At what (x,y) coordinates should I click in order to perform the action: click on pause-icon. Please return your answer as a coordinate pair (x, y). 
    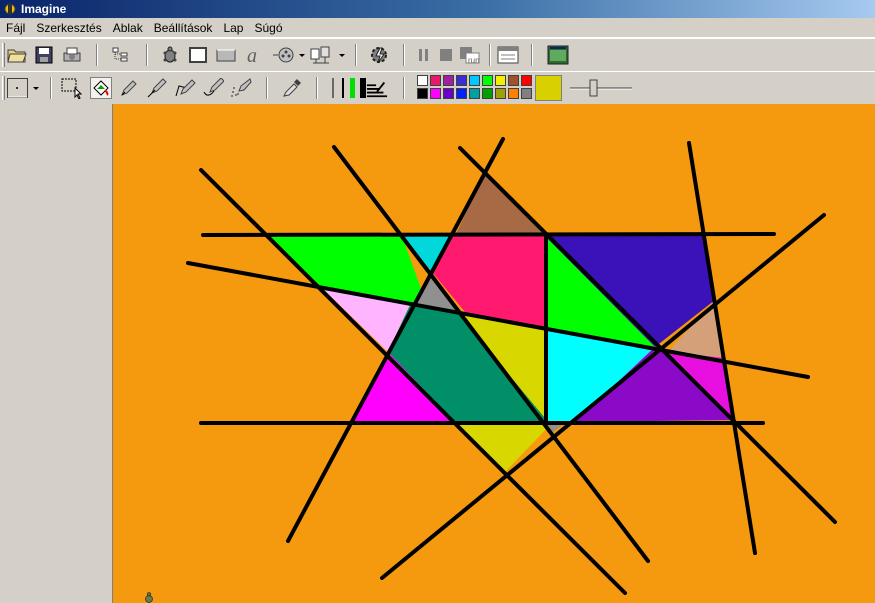
    Looking at the image, I should click on (423, 55).